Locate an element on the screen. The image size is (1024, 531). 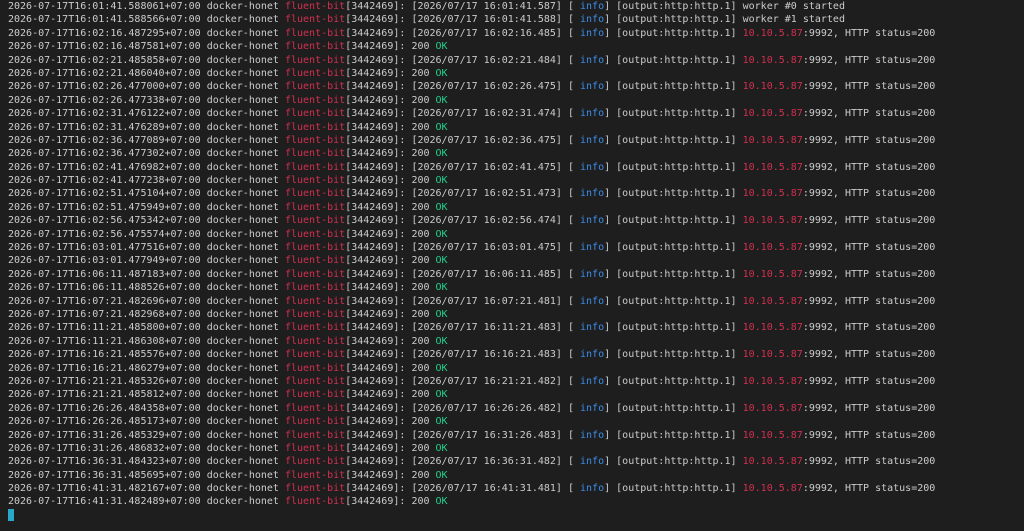
prompt-line is located at coordinates (471, 515).